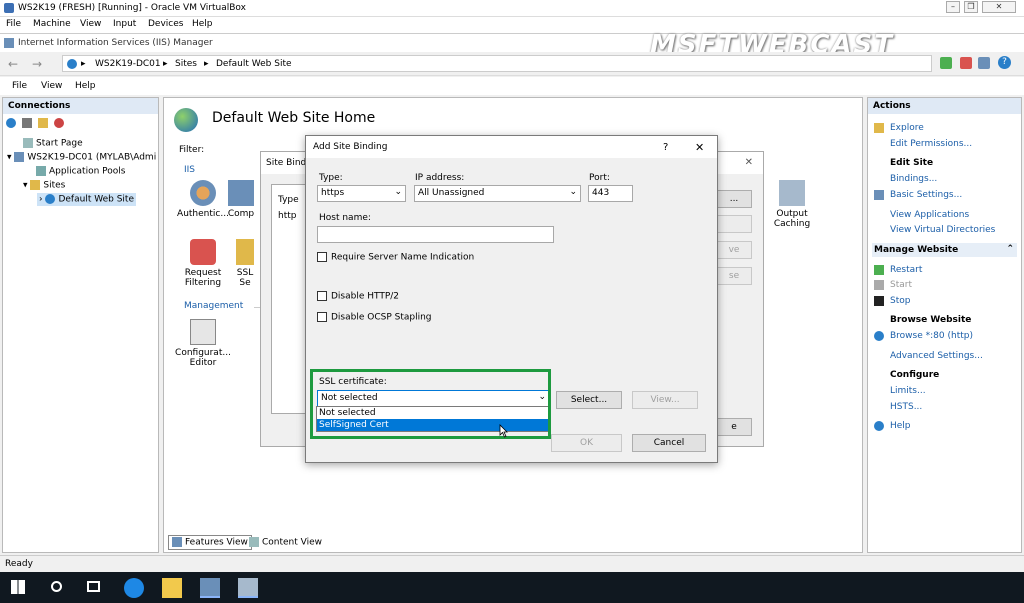 This screenshot has height=603, width=1024. Describe the element at coordinates (734, 224) in the screenshot. I see `bindings-edit-button` at that location.